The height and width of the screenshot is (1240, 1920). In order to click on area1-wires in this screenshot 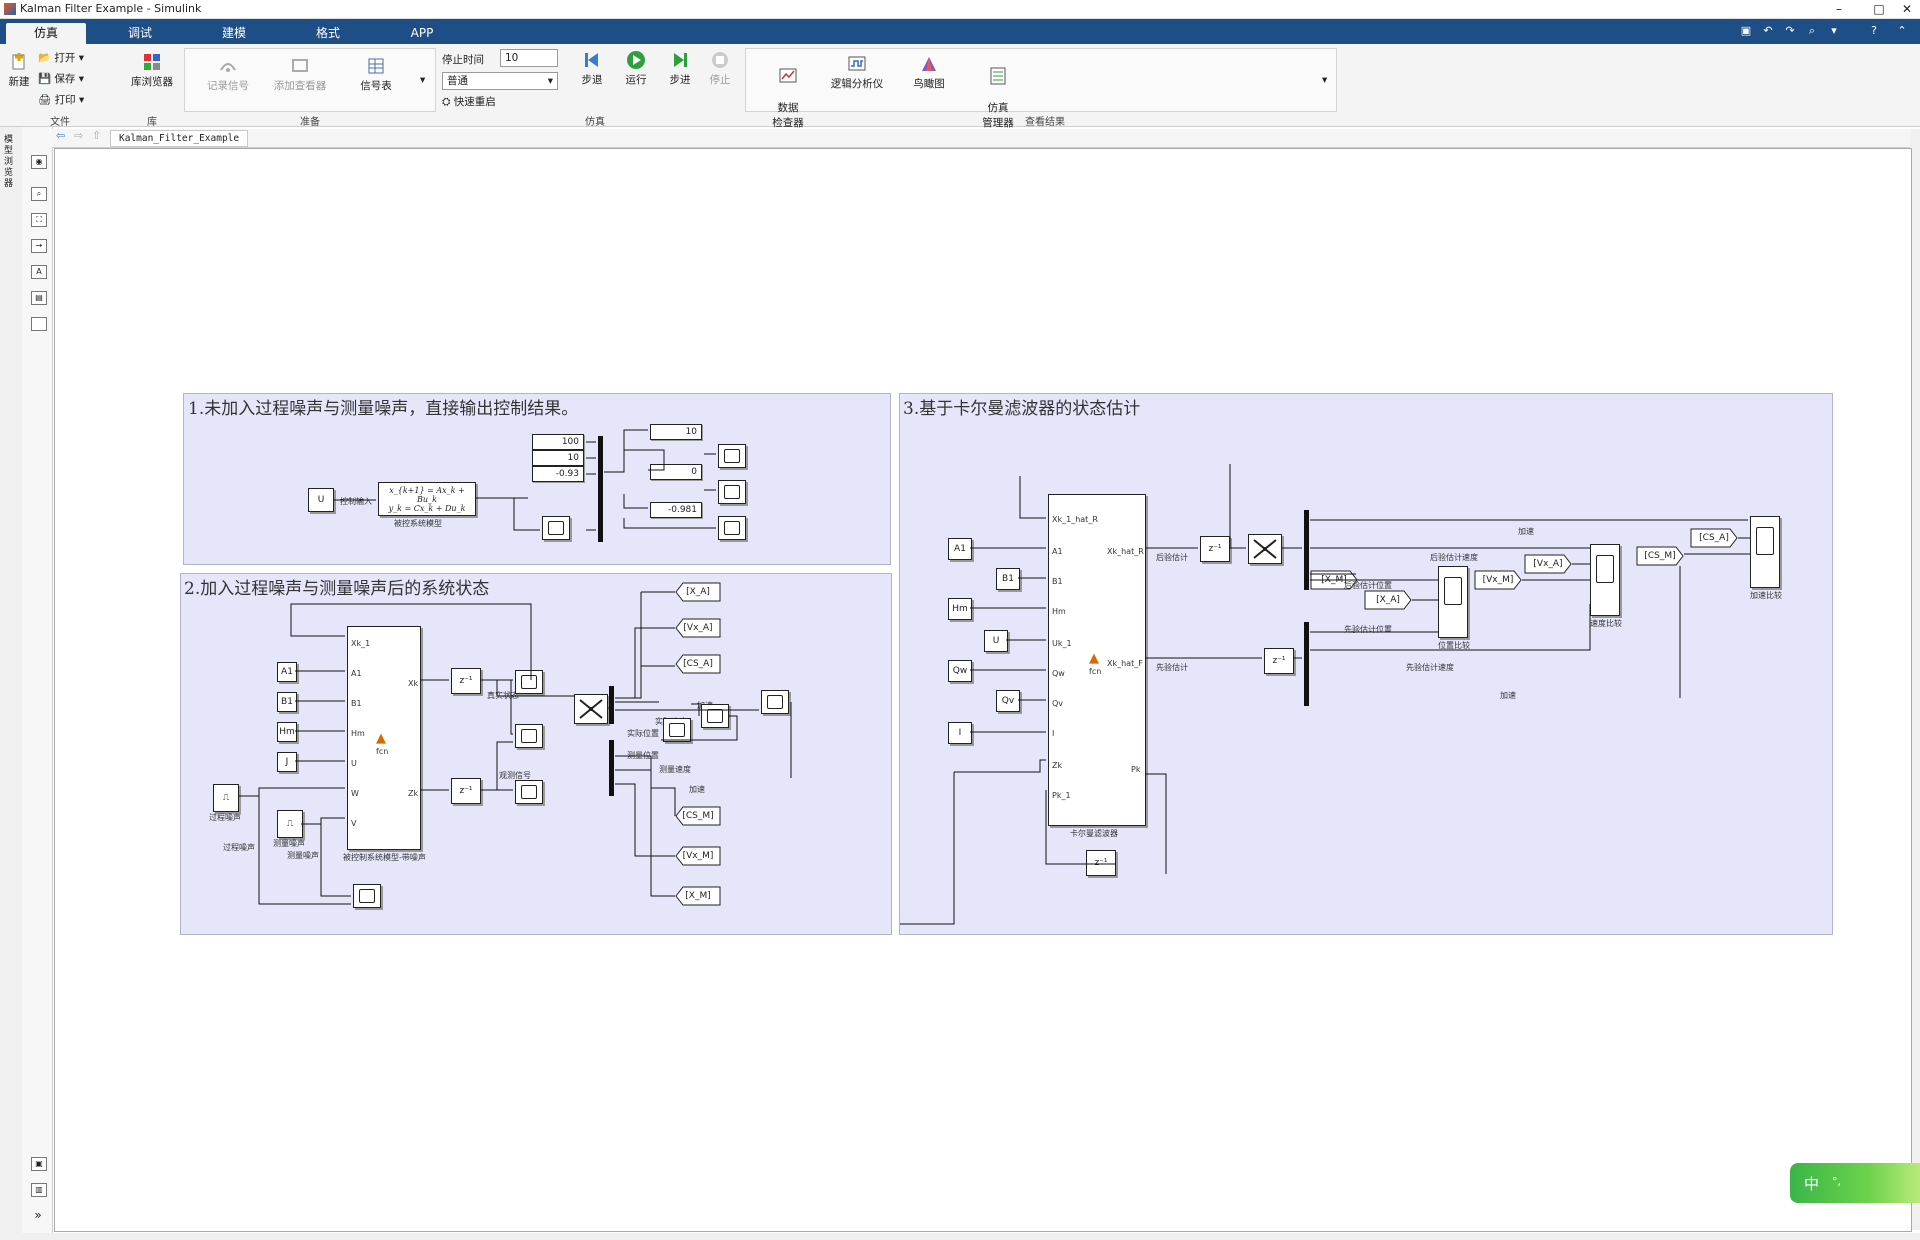, I will do `click(525, 480)`.